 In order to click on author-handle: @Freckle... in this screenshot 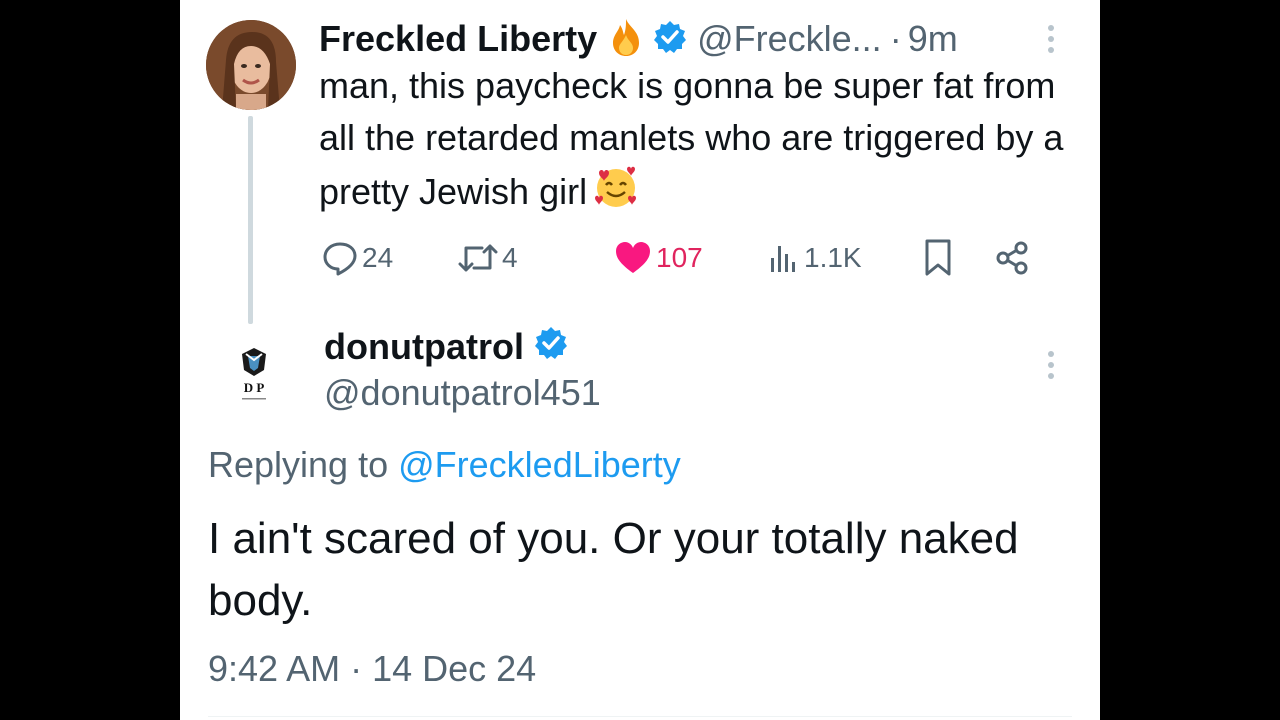, I will do `click(789, 39)`.